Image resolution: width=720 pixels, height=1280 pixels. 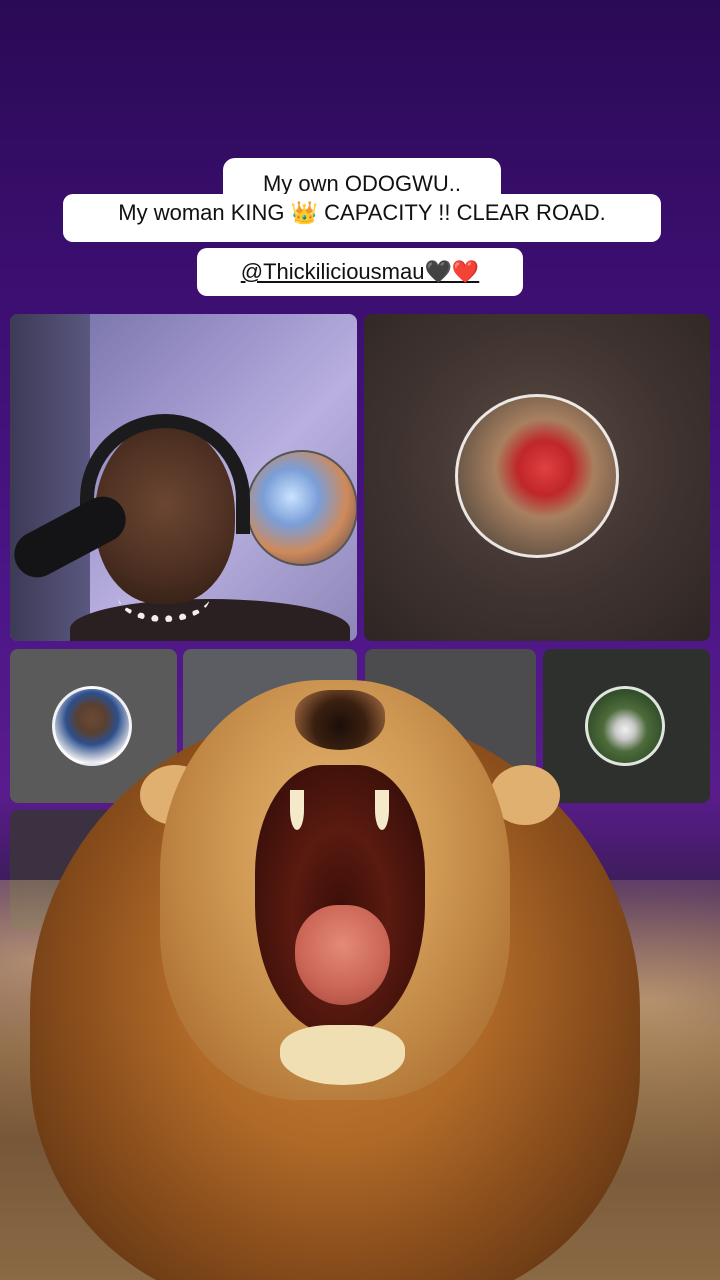 I want to click on background-mirror, so click(x=301, y=508).